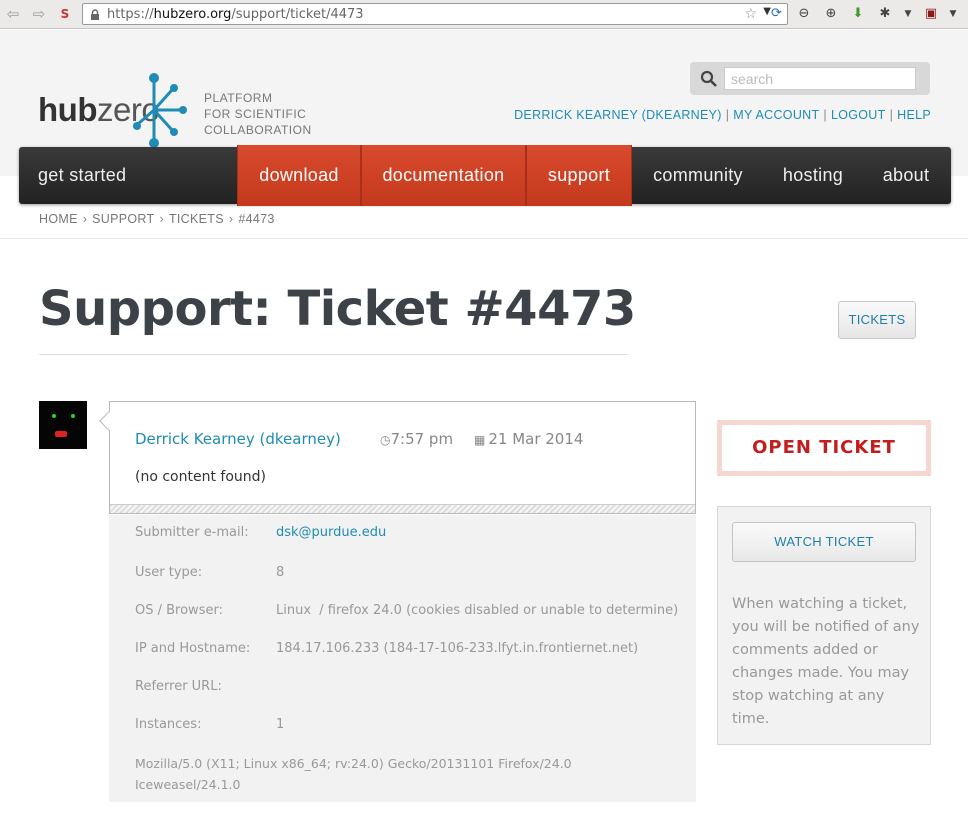 The height and width of the screenshot is (828, 968). I want to click on calendar-icon: ▦, so click(480, 440).